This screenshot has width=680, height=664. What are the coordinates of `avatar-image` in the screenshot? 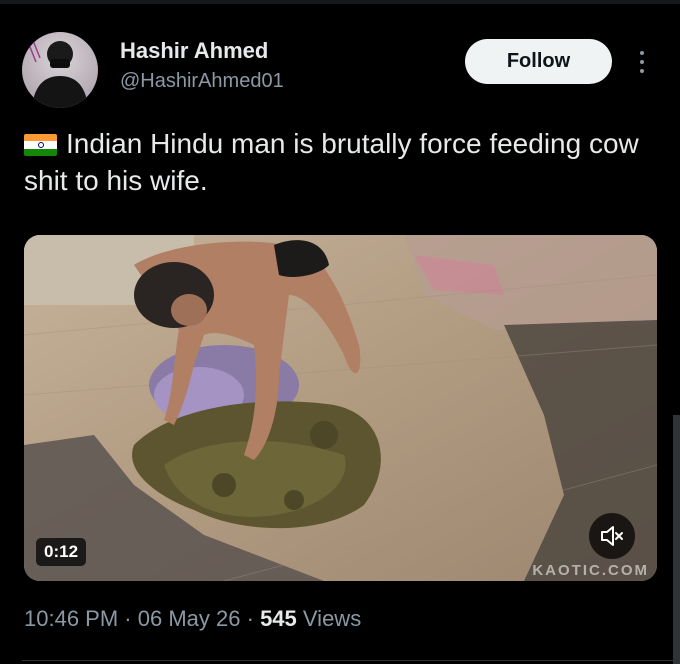 It's located at (57, 72).